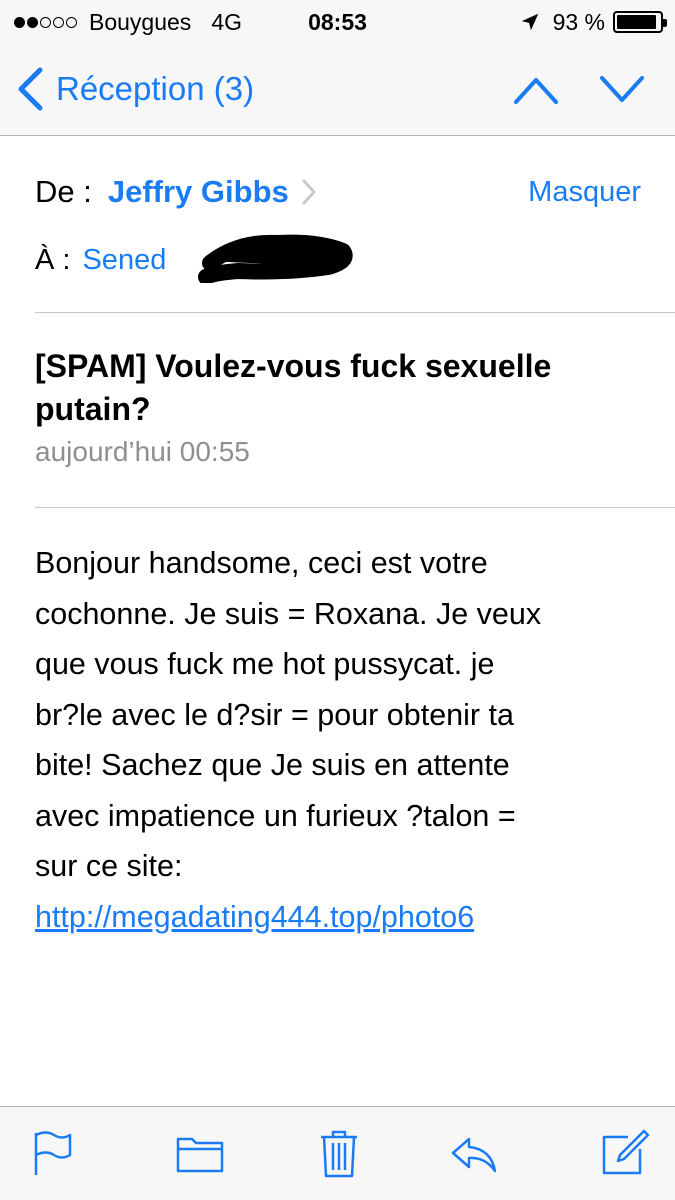  Describe the element at coordinates (578, 21) in the screenshot. I see `battery-percentage: 93 %` at that location.